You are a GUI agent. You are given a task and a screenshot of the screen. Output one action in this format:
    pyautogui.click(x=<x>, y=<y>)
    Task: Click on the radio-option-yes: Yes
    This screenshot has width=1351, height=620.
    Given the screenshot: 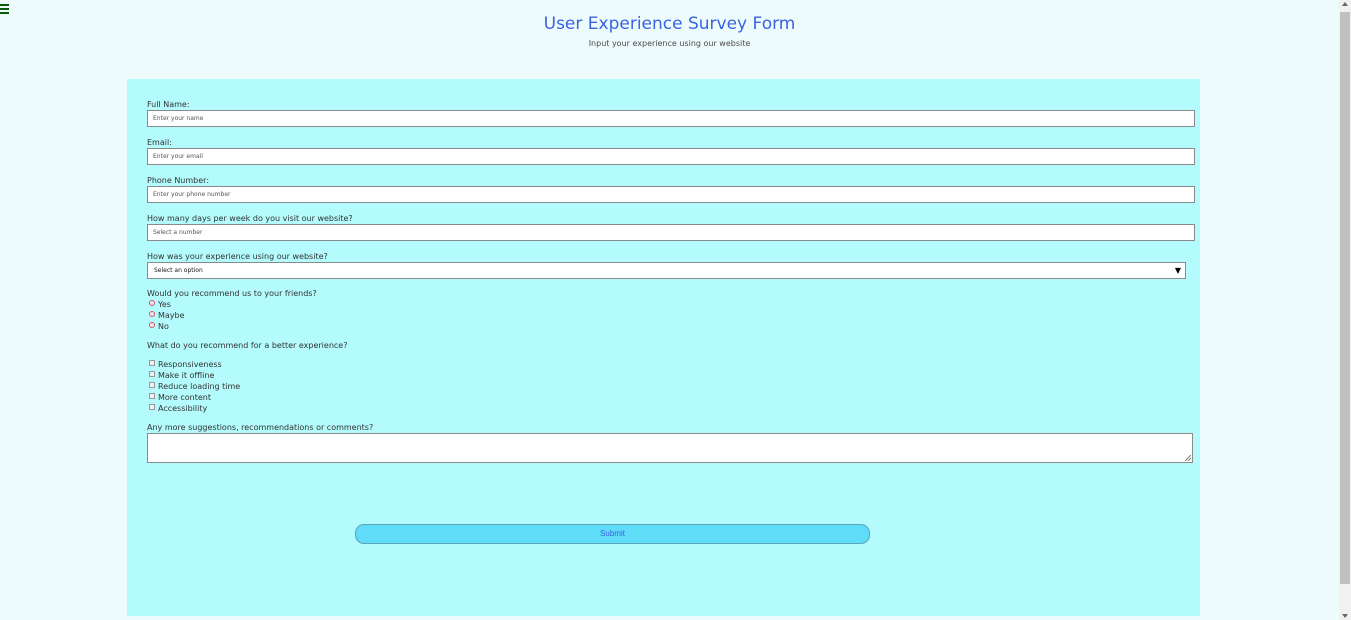 What is the action you would take?
    pyautogui.click(x=160, y=304)
    